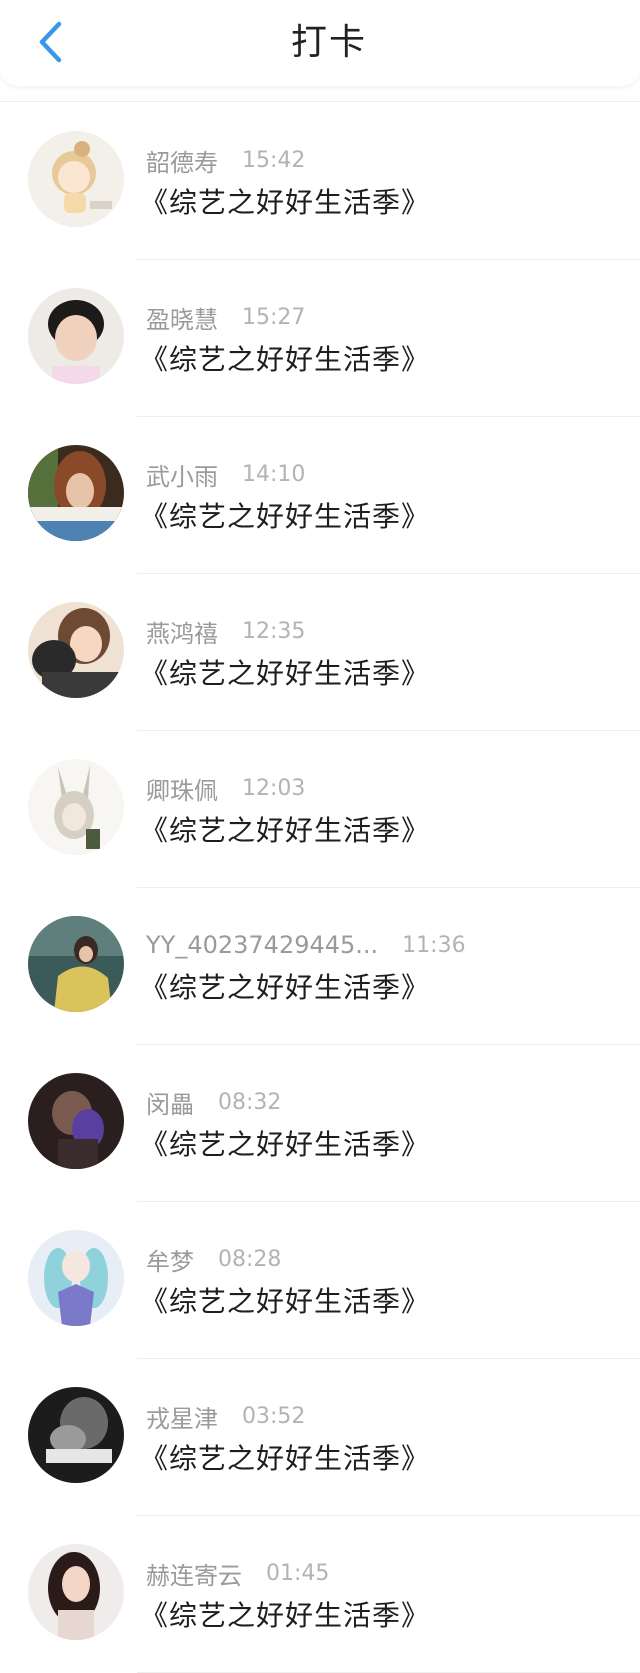 The width and height of the screenshot is (640, 1673). What do you see at coordinates (320, 966) in the screenshot?
I see `checkin-row: YY_40237429445... 11:36 《综艺之好好生活季》` at bounding box center [320, 966].